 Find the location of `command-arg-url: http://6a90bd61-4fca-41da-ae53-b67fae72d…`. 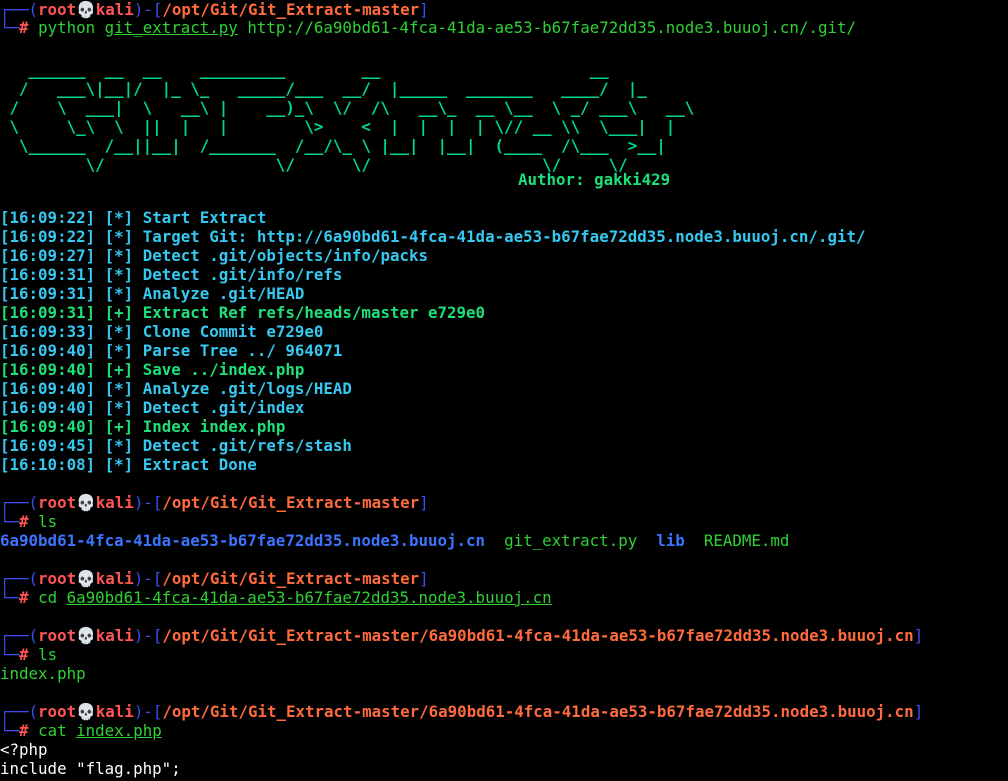

command-arg-url: http://6a90bd61-4fca-41da-ae53-b67fae72d… is located at coordinates (552, 27).